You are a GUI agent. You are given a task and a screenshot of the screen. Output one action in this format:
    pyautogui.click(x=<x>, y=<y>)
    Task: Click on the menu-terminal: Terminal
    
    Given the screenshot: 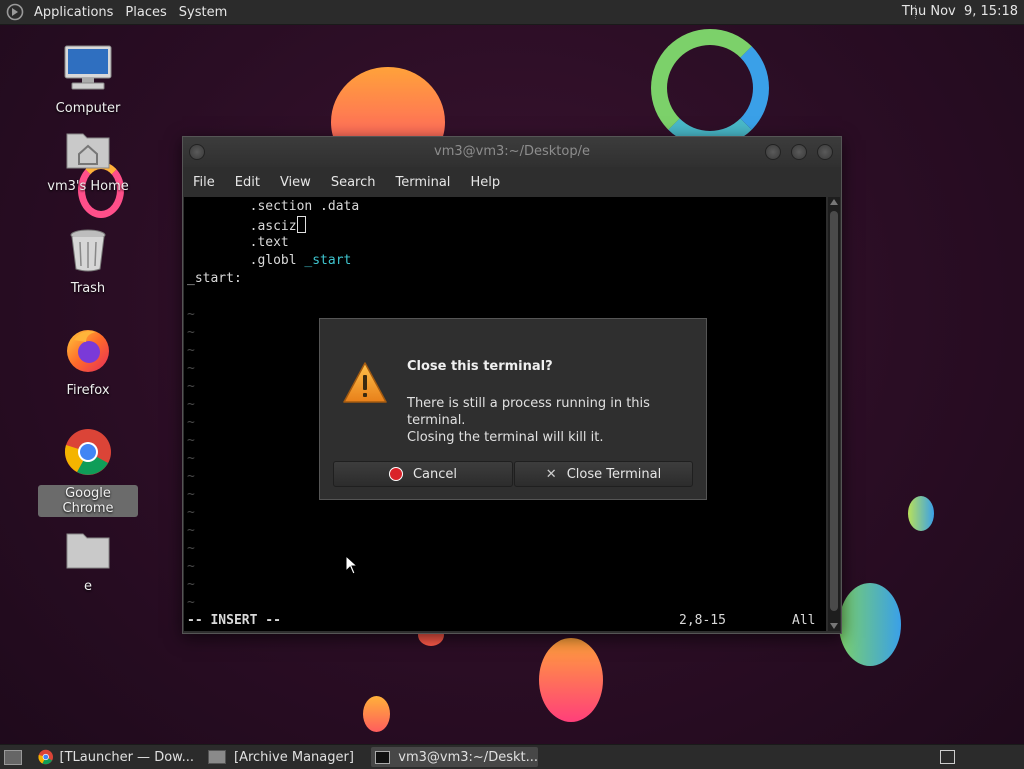 What is the action you would take?
    pyautogui.click(x=422, y=182)
    